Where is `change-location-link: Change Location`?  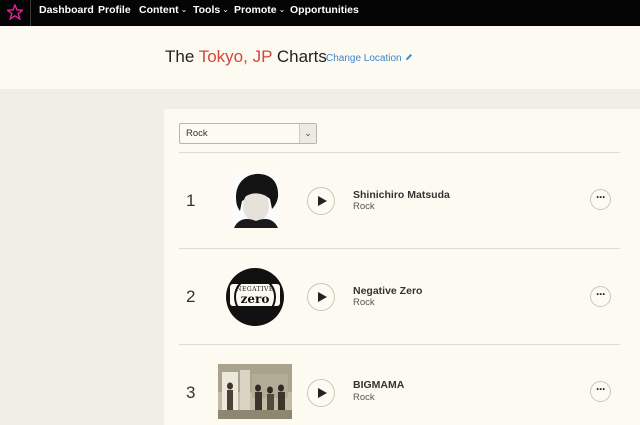
change-location-link: Change Location is located at coordinates (369, 58).